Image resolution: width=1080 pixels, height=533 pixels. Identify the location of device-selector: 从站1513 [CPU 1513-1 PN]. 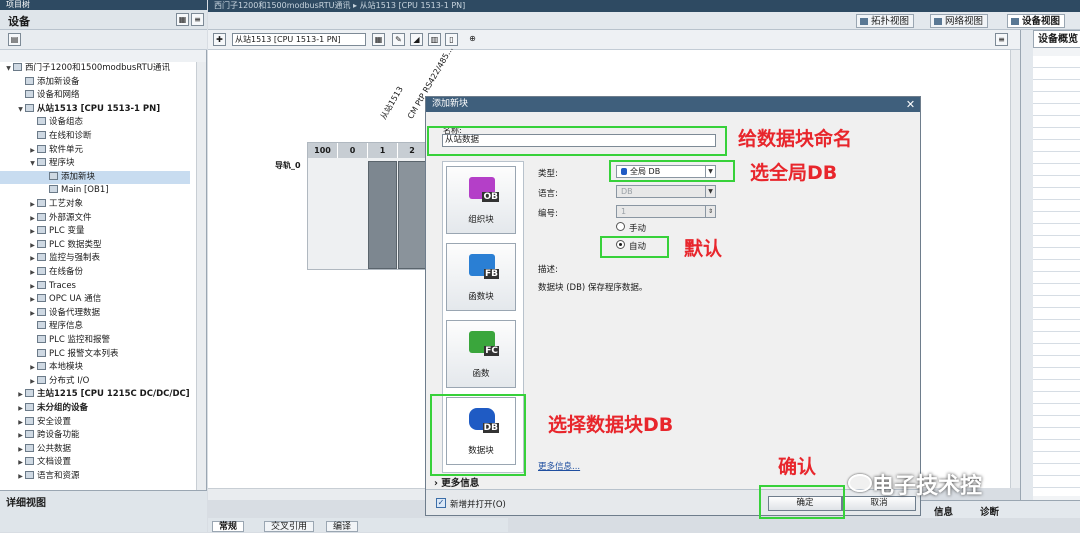
(299, 39).